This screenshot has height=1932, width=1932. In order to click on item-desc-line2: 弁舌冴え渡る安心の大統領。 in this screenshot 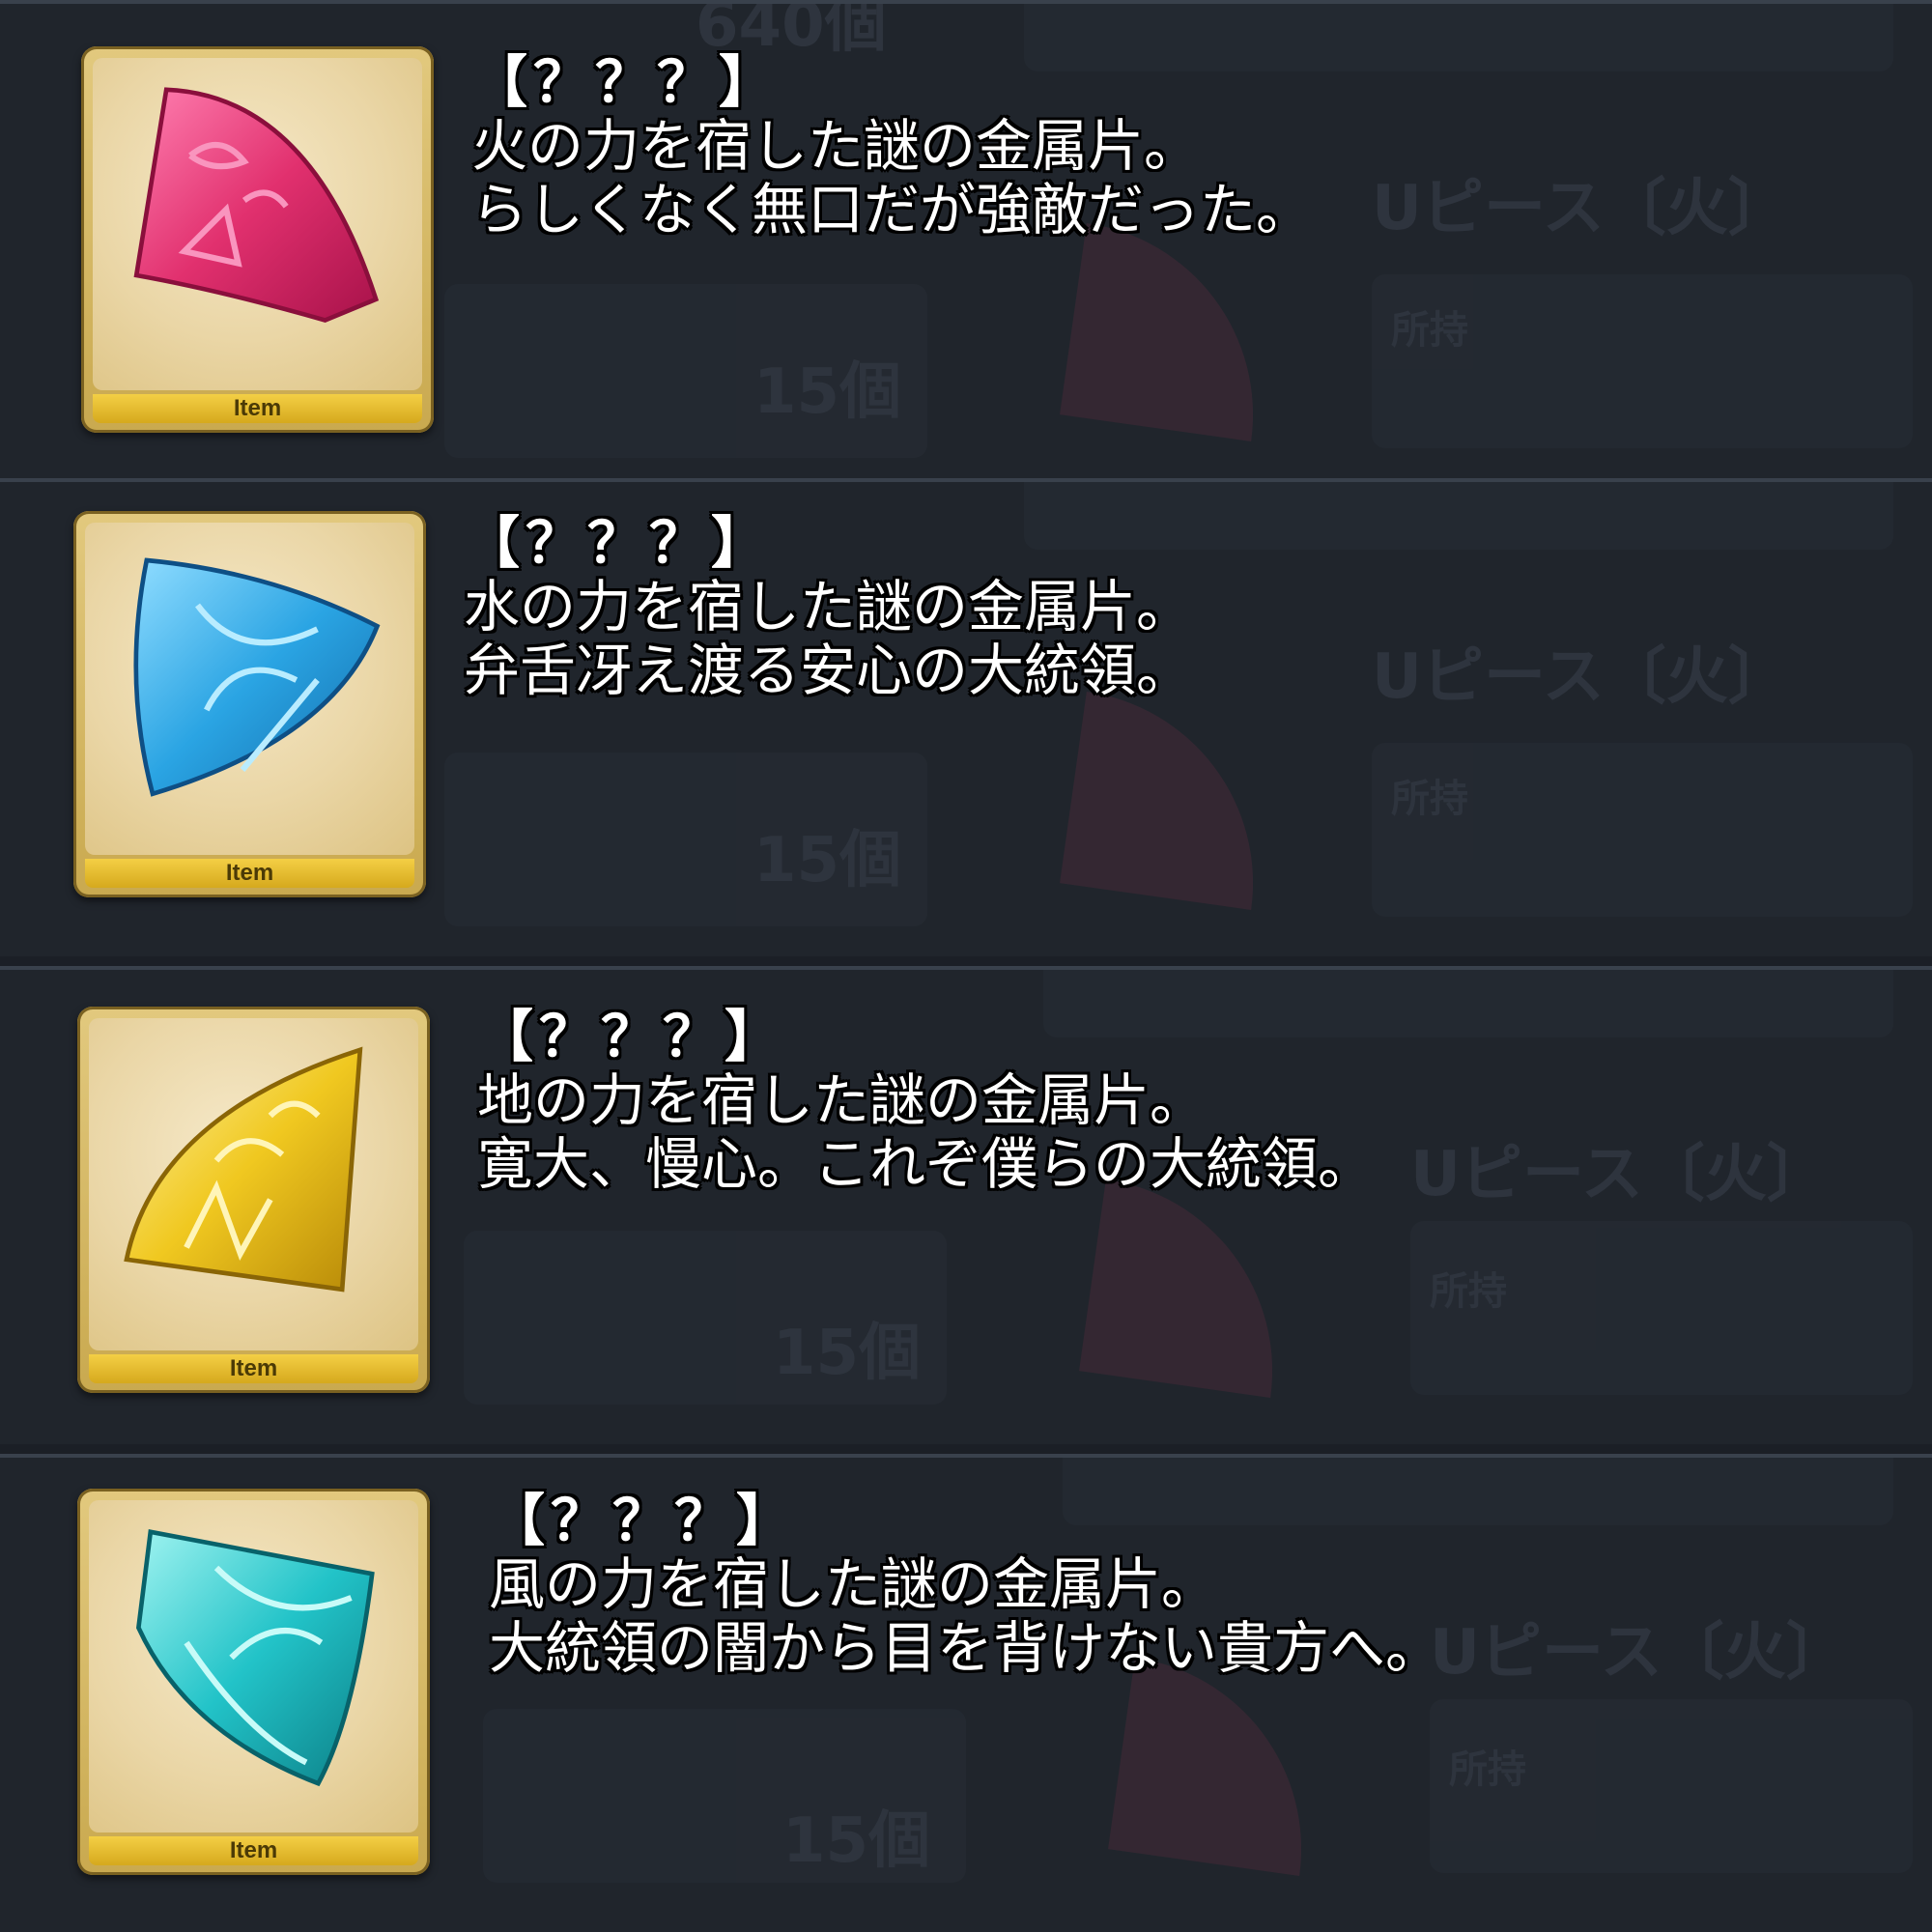, I will do `click(828, 670)`.